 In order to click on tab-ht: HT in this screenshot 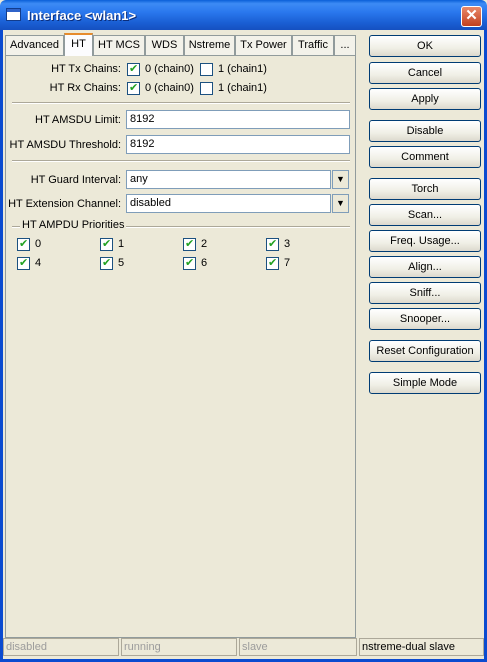, I will do `click(78, 44)`.